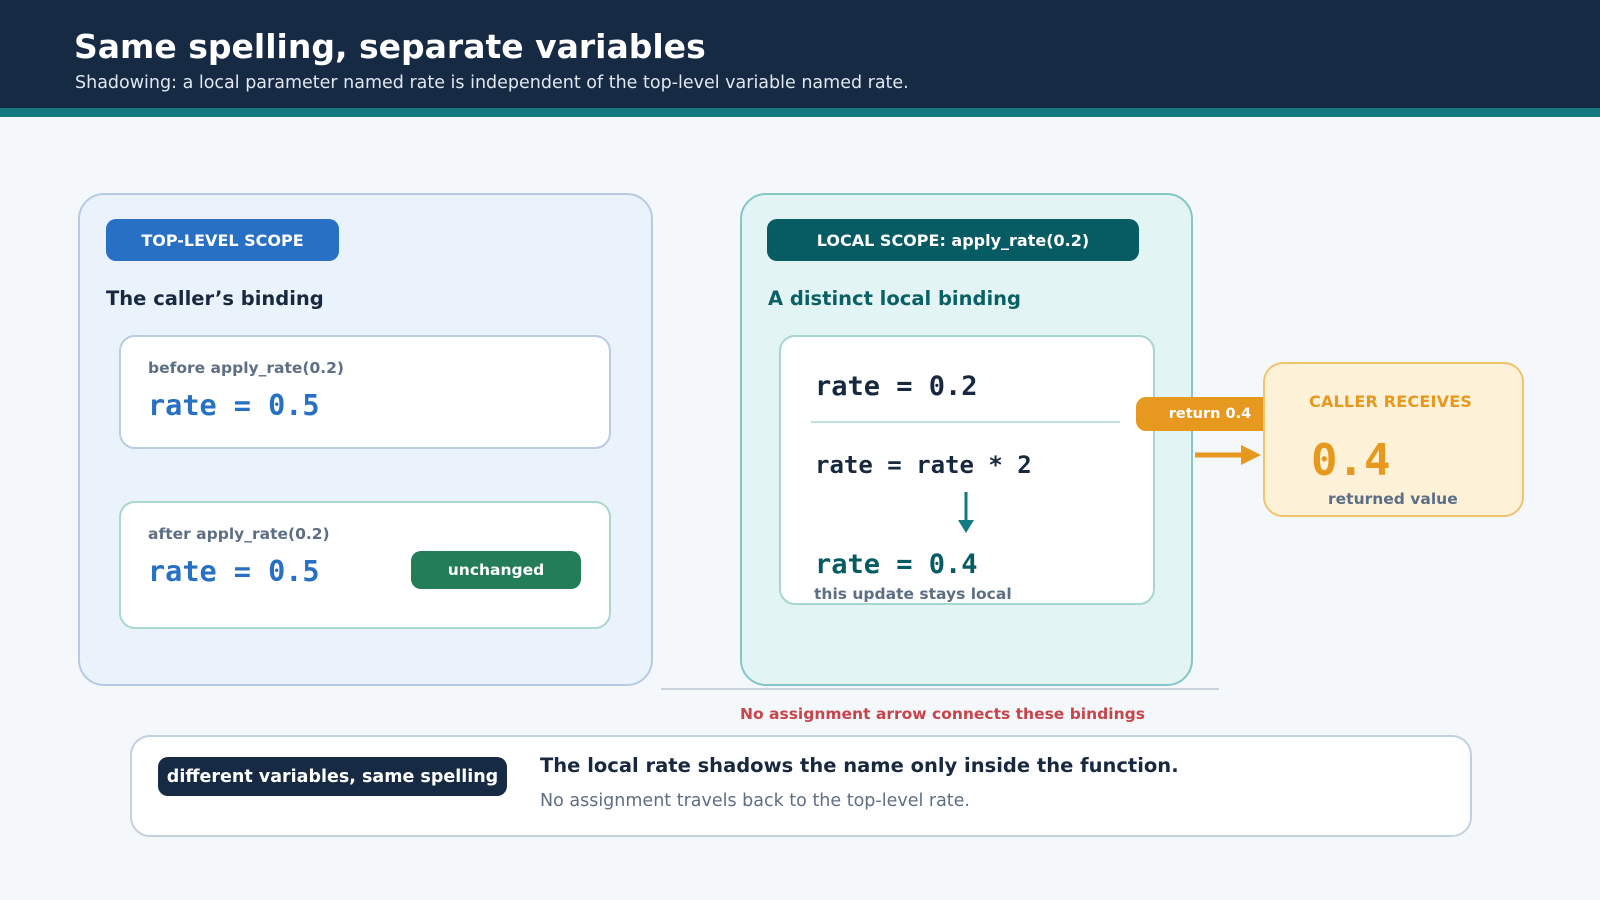  I want to click on unchanged-badge: unchanged, so click(496, 570).